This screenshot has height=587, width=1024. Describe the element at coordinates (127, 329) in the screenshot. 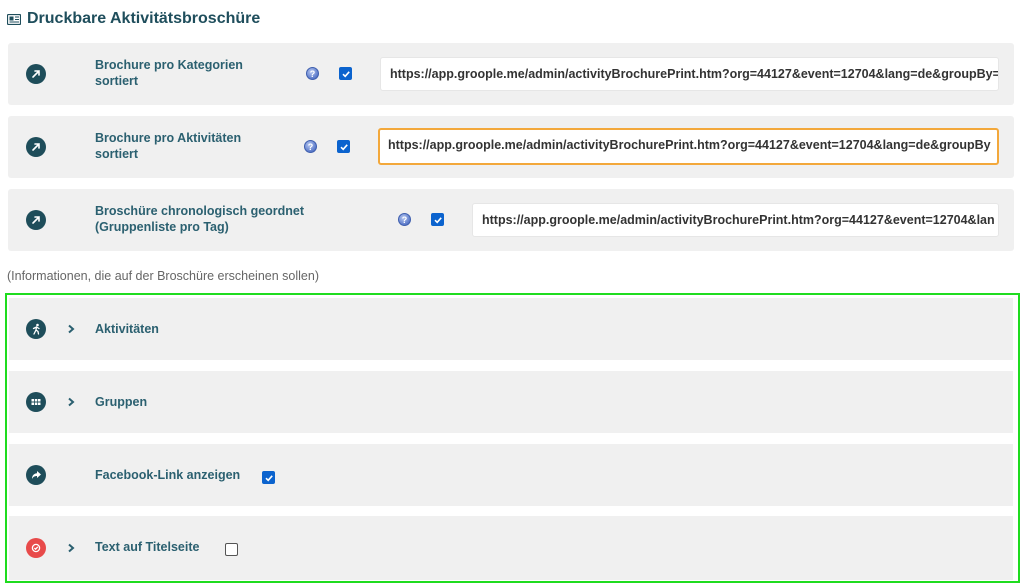

I see `section-label: Aktivitäten` at that location.